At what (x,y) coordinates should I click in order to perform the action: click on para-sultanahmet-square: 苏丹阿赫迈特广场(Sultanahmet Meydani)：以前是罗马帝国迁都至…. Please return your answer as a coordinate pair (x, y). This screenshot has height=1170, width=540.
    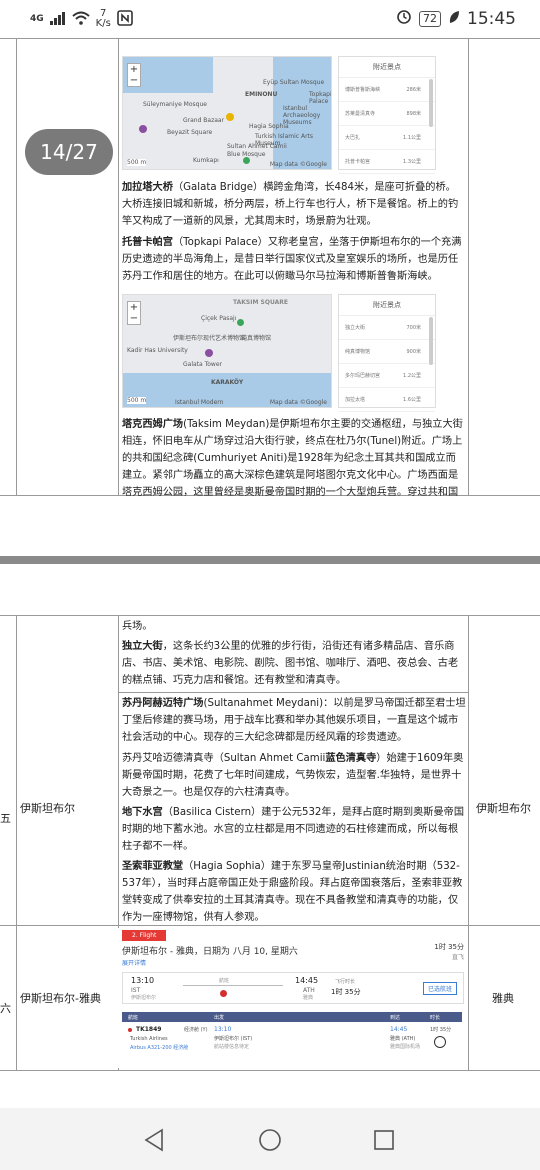
    Looking at the image, I should click on (294, 721).